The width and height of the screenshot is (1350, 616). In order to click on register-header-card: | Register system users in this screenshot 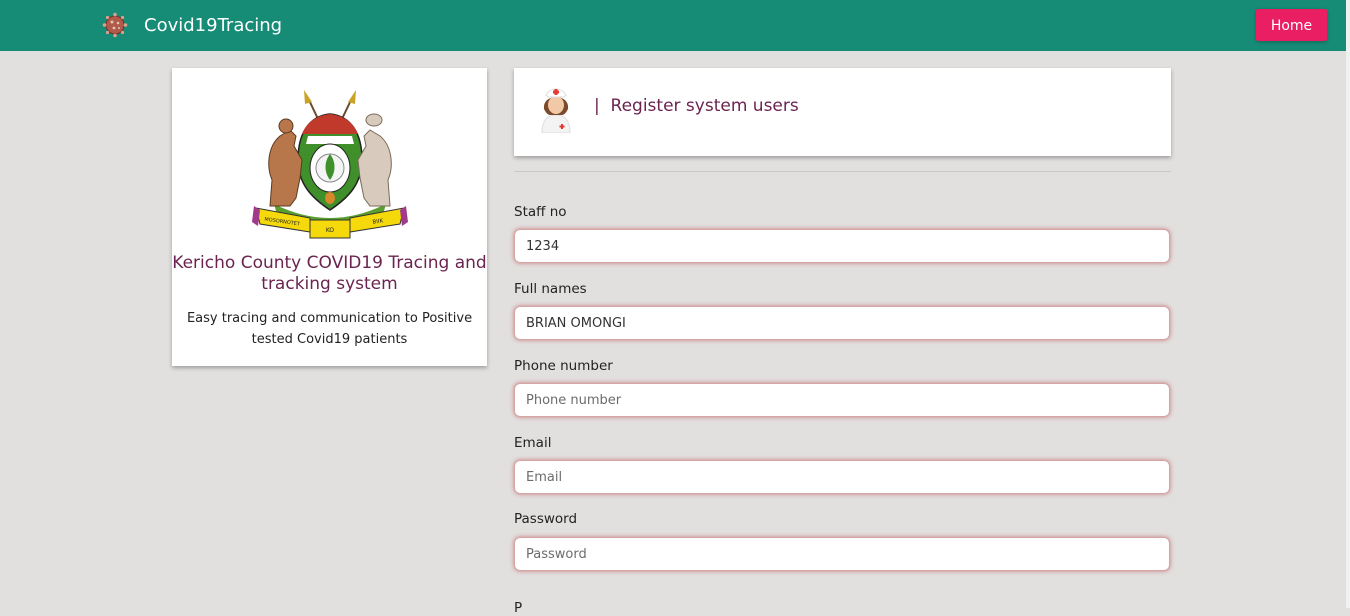, I will do `click(842, 112)`.